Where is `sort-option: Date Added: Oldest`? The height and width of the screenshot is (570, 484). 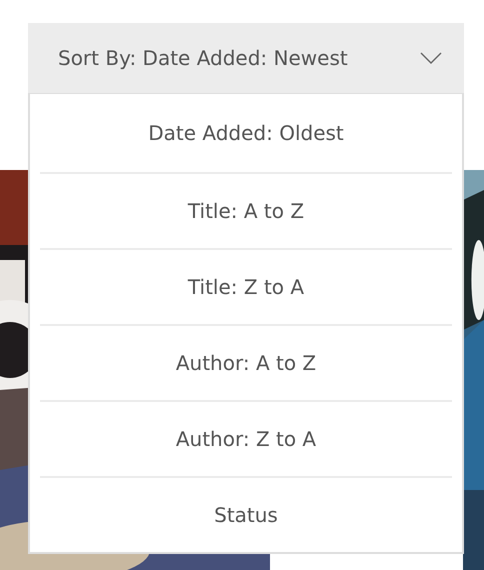 sort-option: Date Added: Oldest is located at coordinates (246, 133).